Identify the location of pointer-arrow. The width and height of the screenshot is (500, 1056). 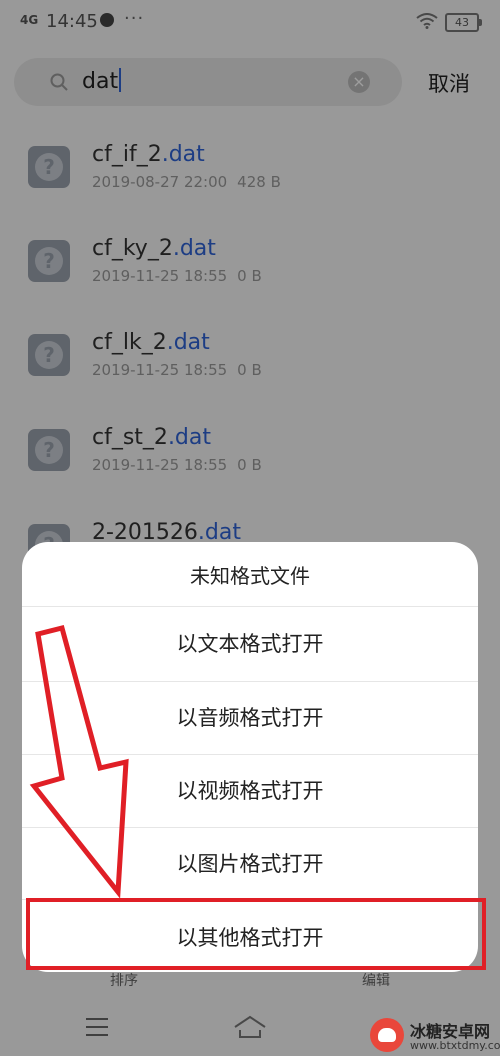
(79, 761).